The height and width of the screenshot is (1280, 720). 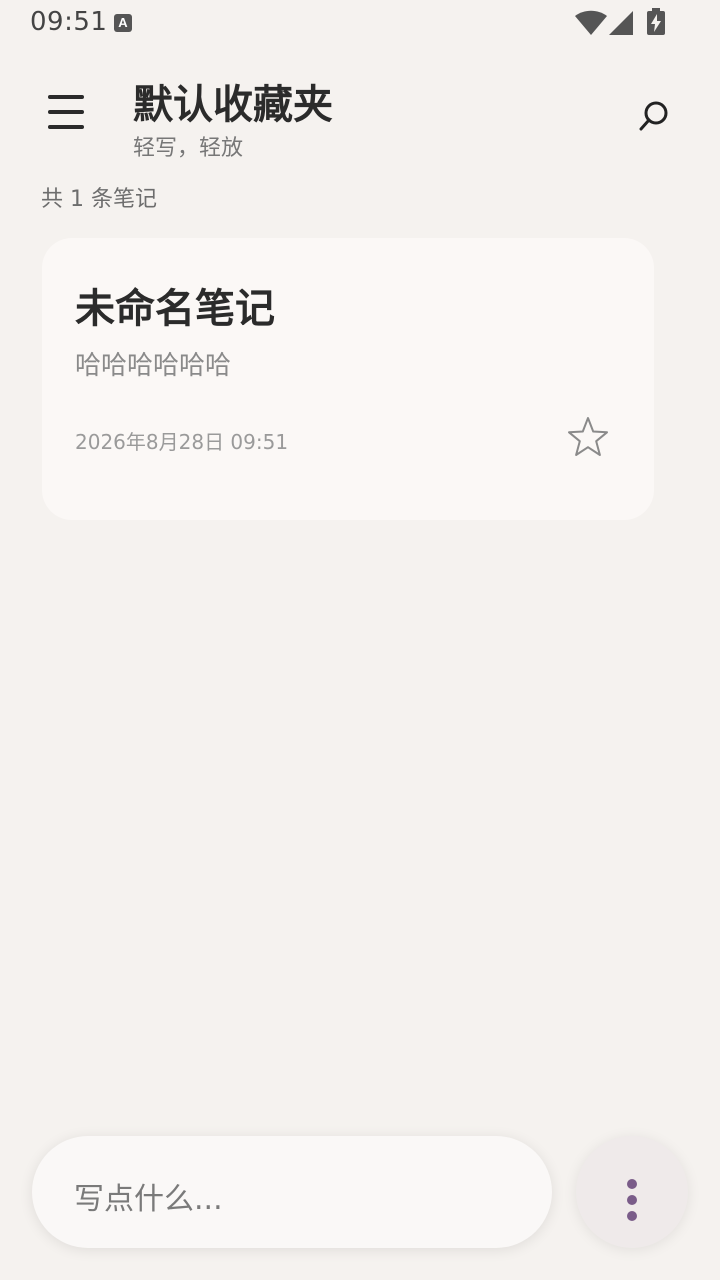 What do you see at coordinates (188, 148) in the screenshot?
I see `page-subtitle: 轻写，轻放` at bounding box center [188, 148].